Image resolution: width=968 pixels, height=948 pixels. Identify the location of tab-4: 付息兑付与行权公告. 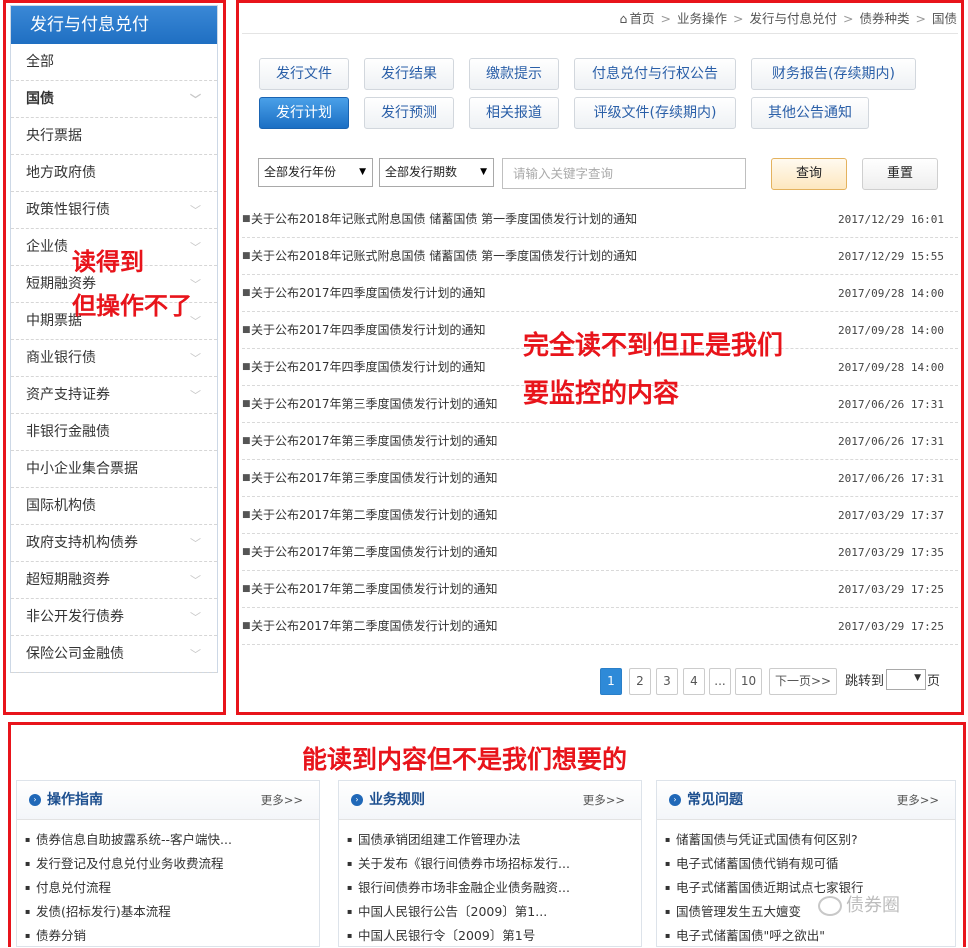
(655, 74).